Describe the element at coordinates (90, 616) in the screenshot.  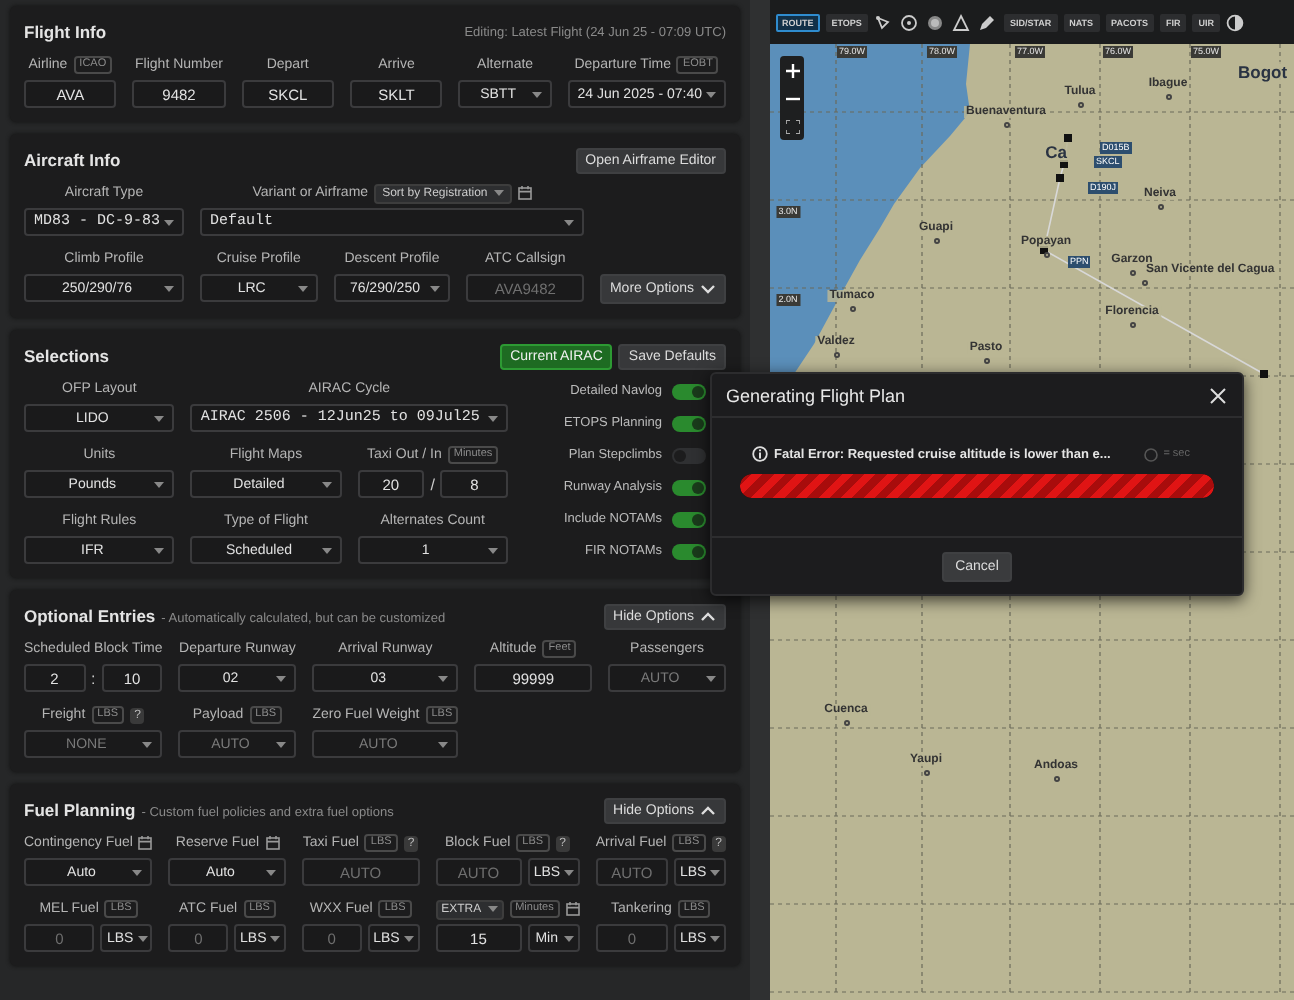
I see `section-title: Optional Entries` at that location.